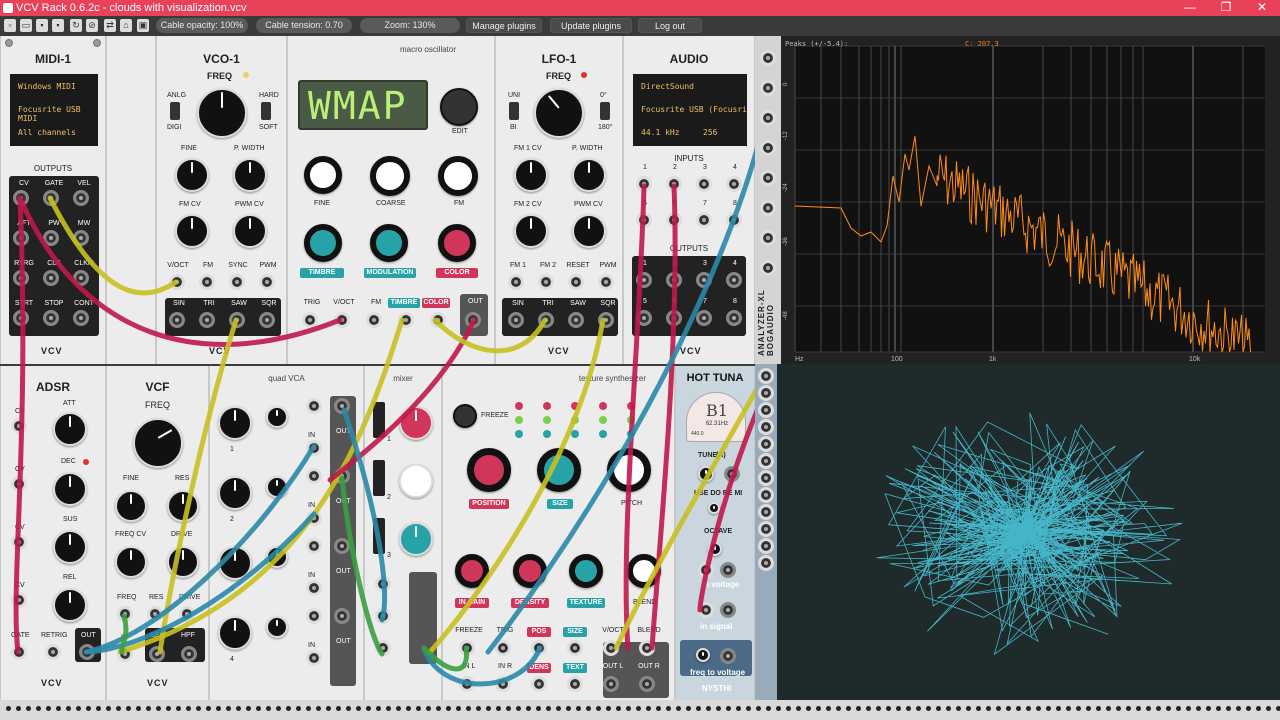 The image size is (1280, 720). I want to click on texture-voct-input-jack, so click(611, 648).